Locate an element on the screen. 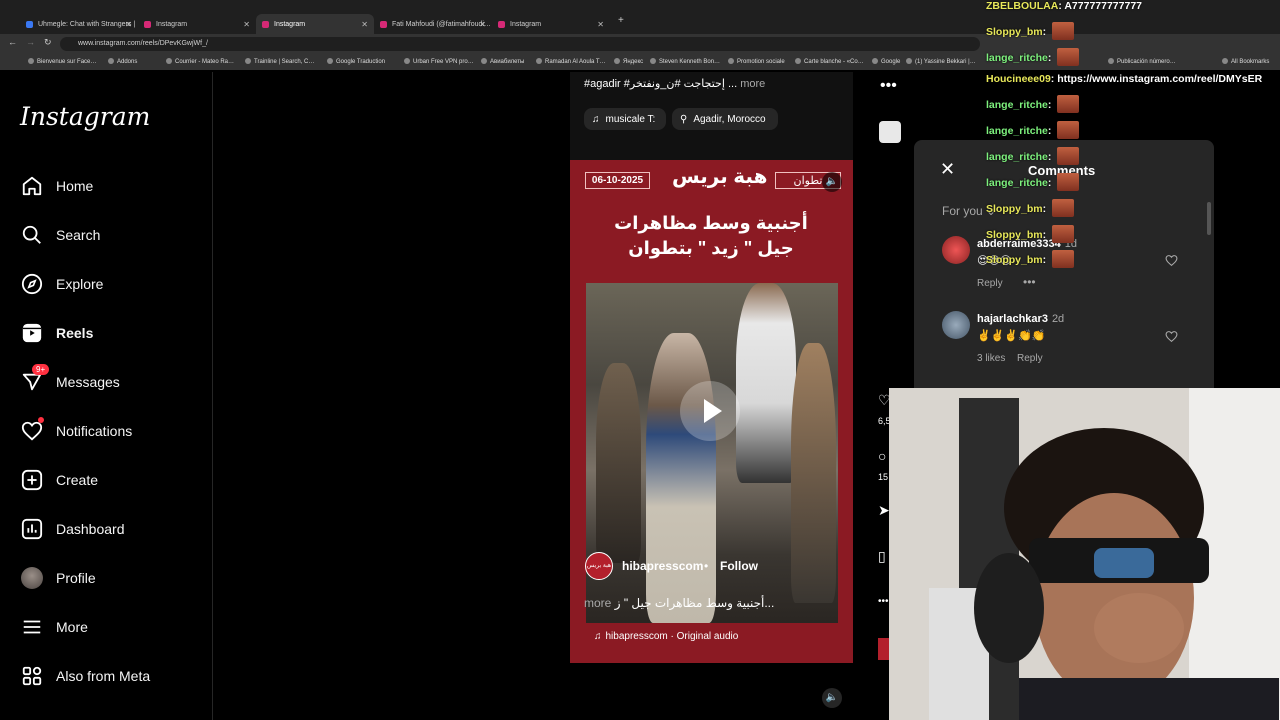 The image size is (1280, 720). bookmark-item: Авиабилеты is located at coordinates (502, 61).